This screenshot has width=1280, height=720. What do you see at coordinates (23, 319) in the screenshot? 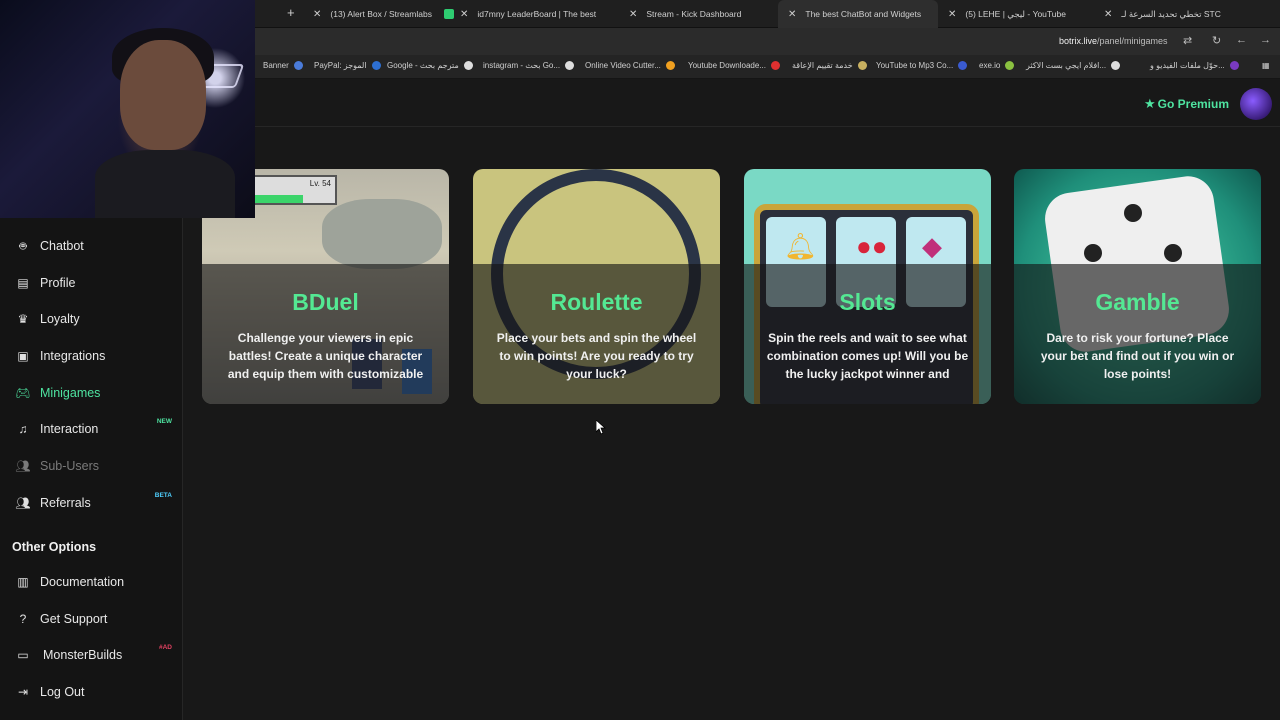
I see `trophy-icon: ♛` at bounding box center [23, 319].